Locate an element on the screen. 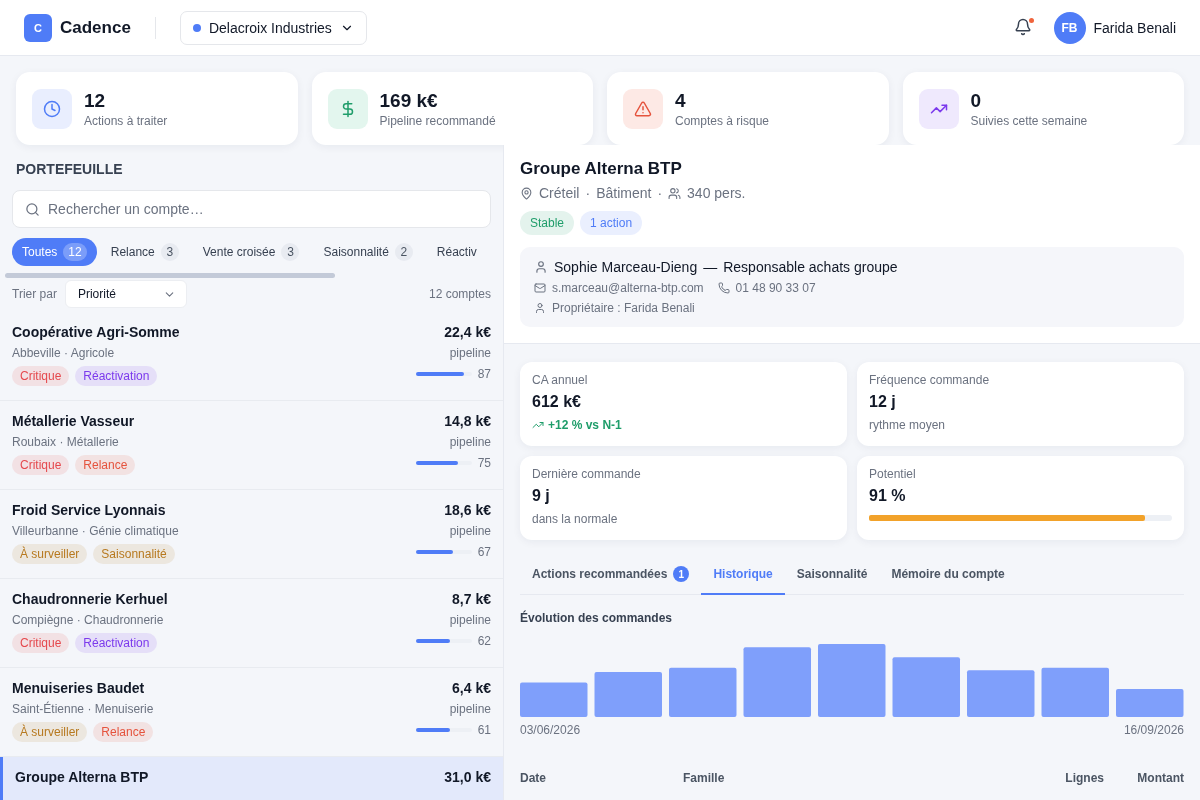  contact-email: s.marceau@alterna-btp.com is located at coordinates (628, 288).